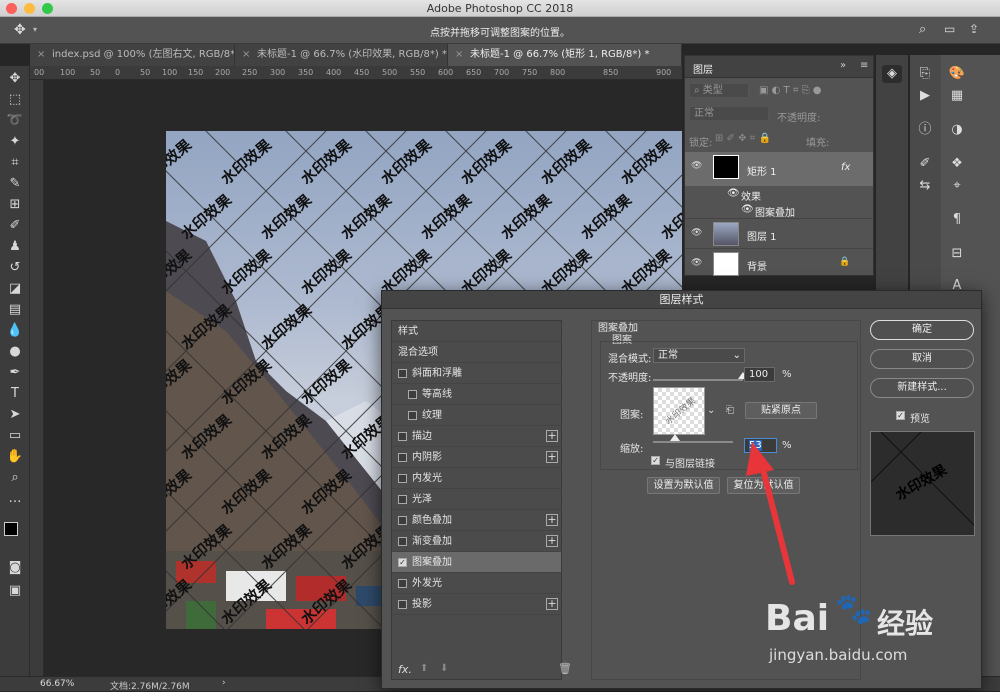 The width and height of the screenshot is (1000, 692). What do you see at coordinates (224, 683) in the screenshot?
I see `status-arrow-icon: ›` at bounding box center [224, 683].